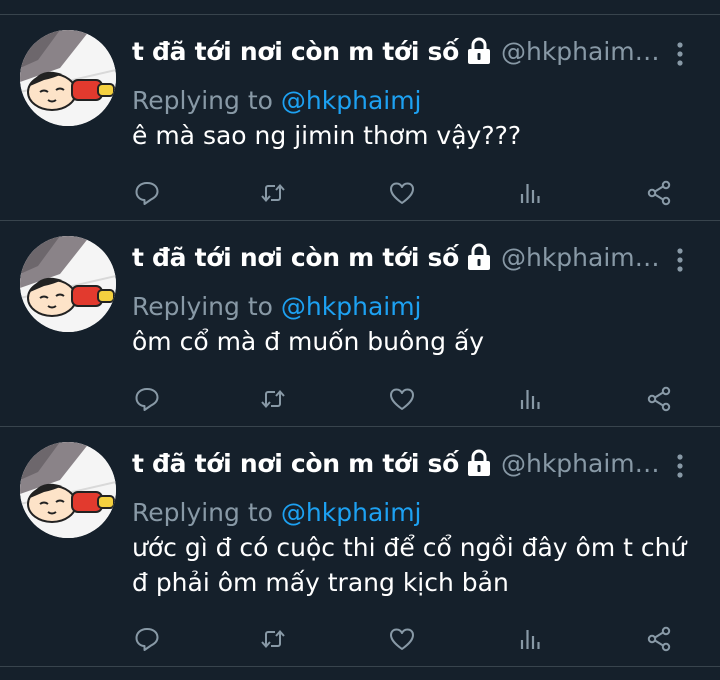 The width and height of the screenshot is (720, 680). I want to click on tweet-text: ôm cổ mà đ muốn buông ấy, so click(308, 341).